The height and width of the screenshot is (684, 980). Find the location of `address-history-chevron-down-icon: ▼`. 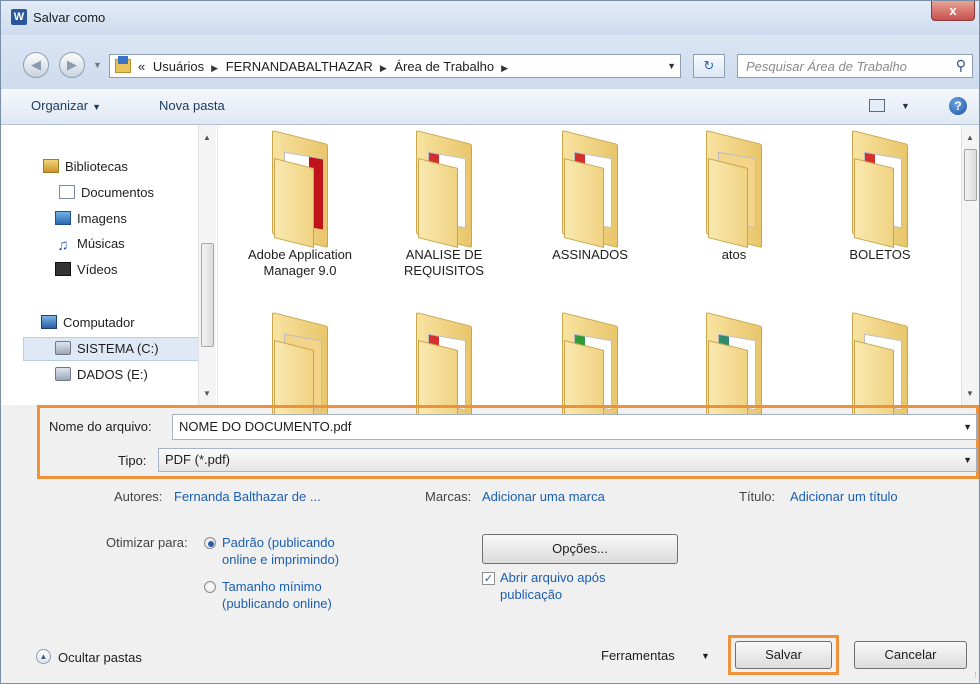

address-history-chevron-down-icon: ▼ is located at coordinates (671, 66).